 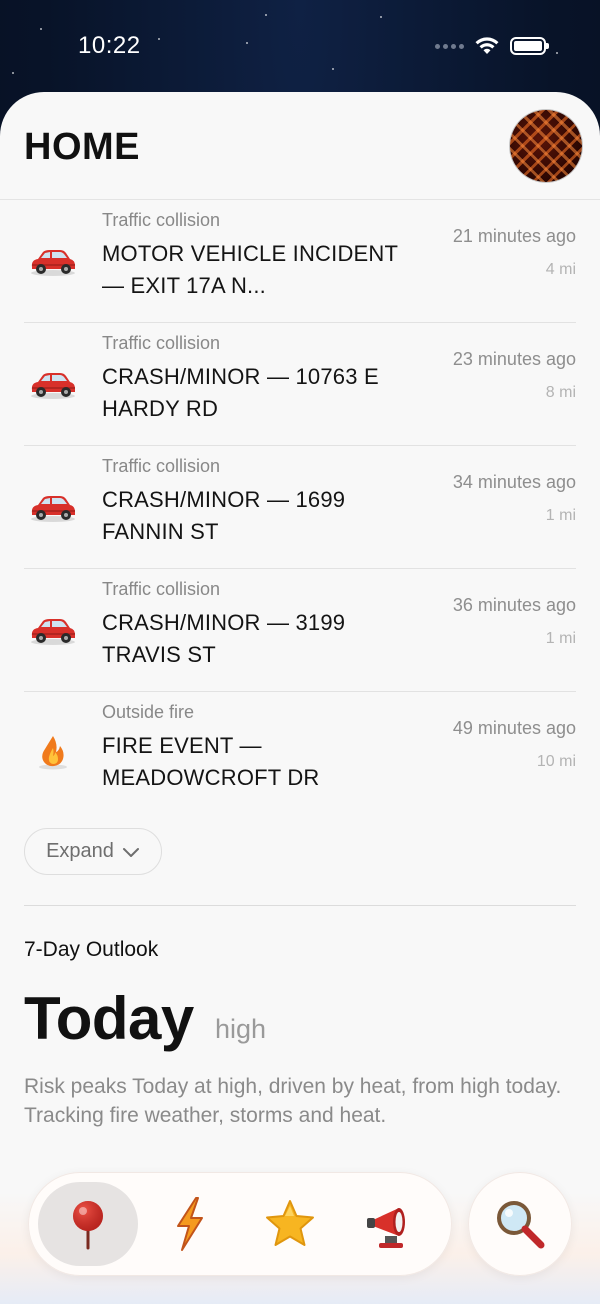 I want to click on magnifier-icon, so click(x=521, y=1225).